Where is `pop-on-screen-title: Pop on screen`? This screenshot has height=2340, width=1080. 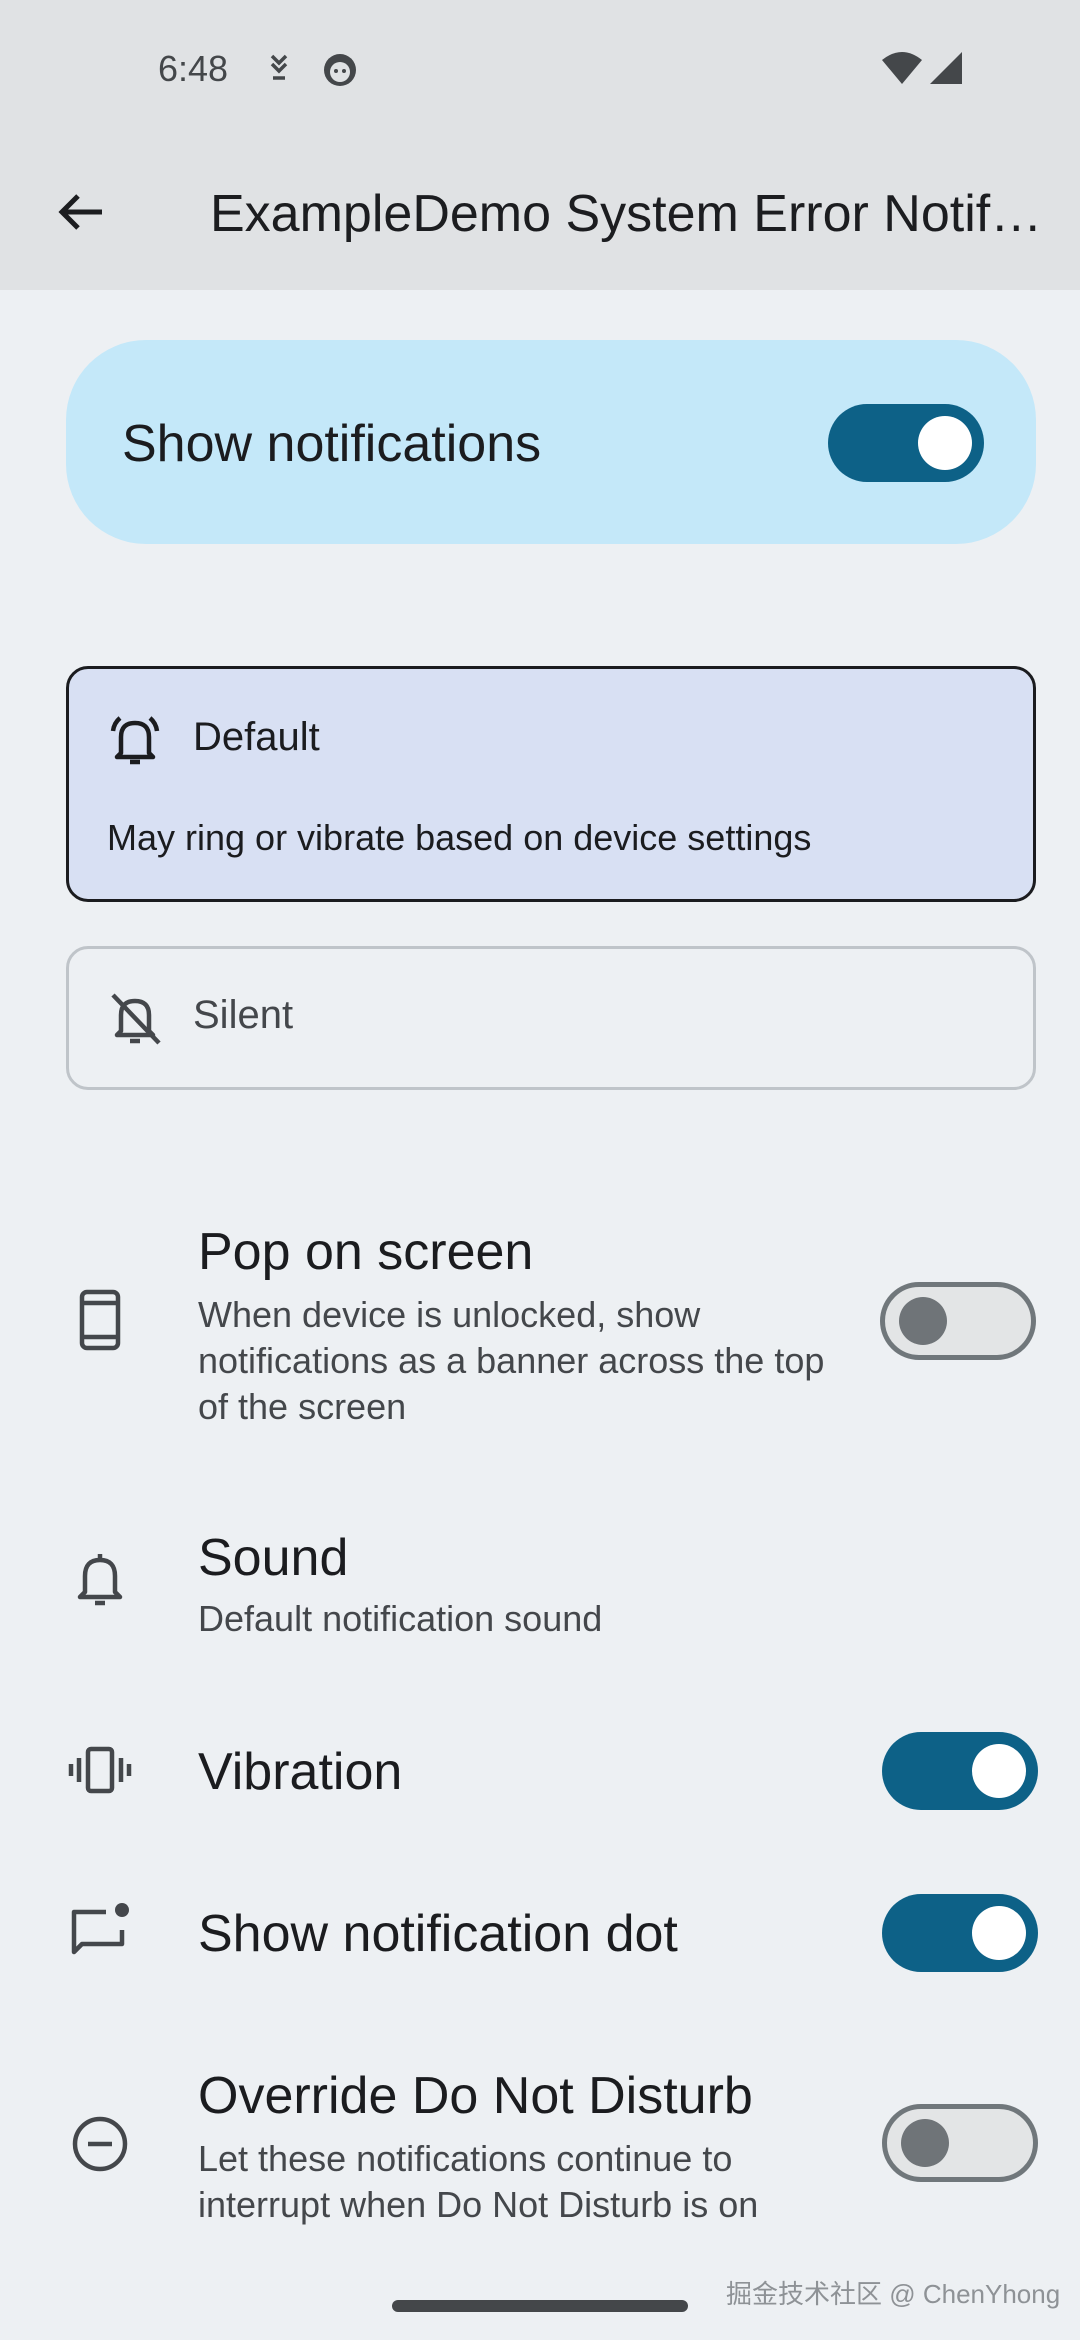 pop-on-screen-title: Pop on screen is located at coordinates (366, 1252).